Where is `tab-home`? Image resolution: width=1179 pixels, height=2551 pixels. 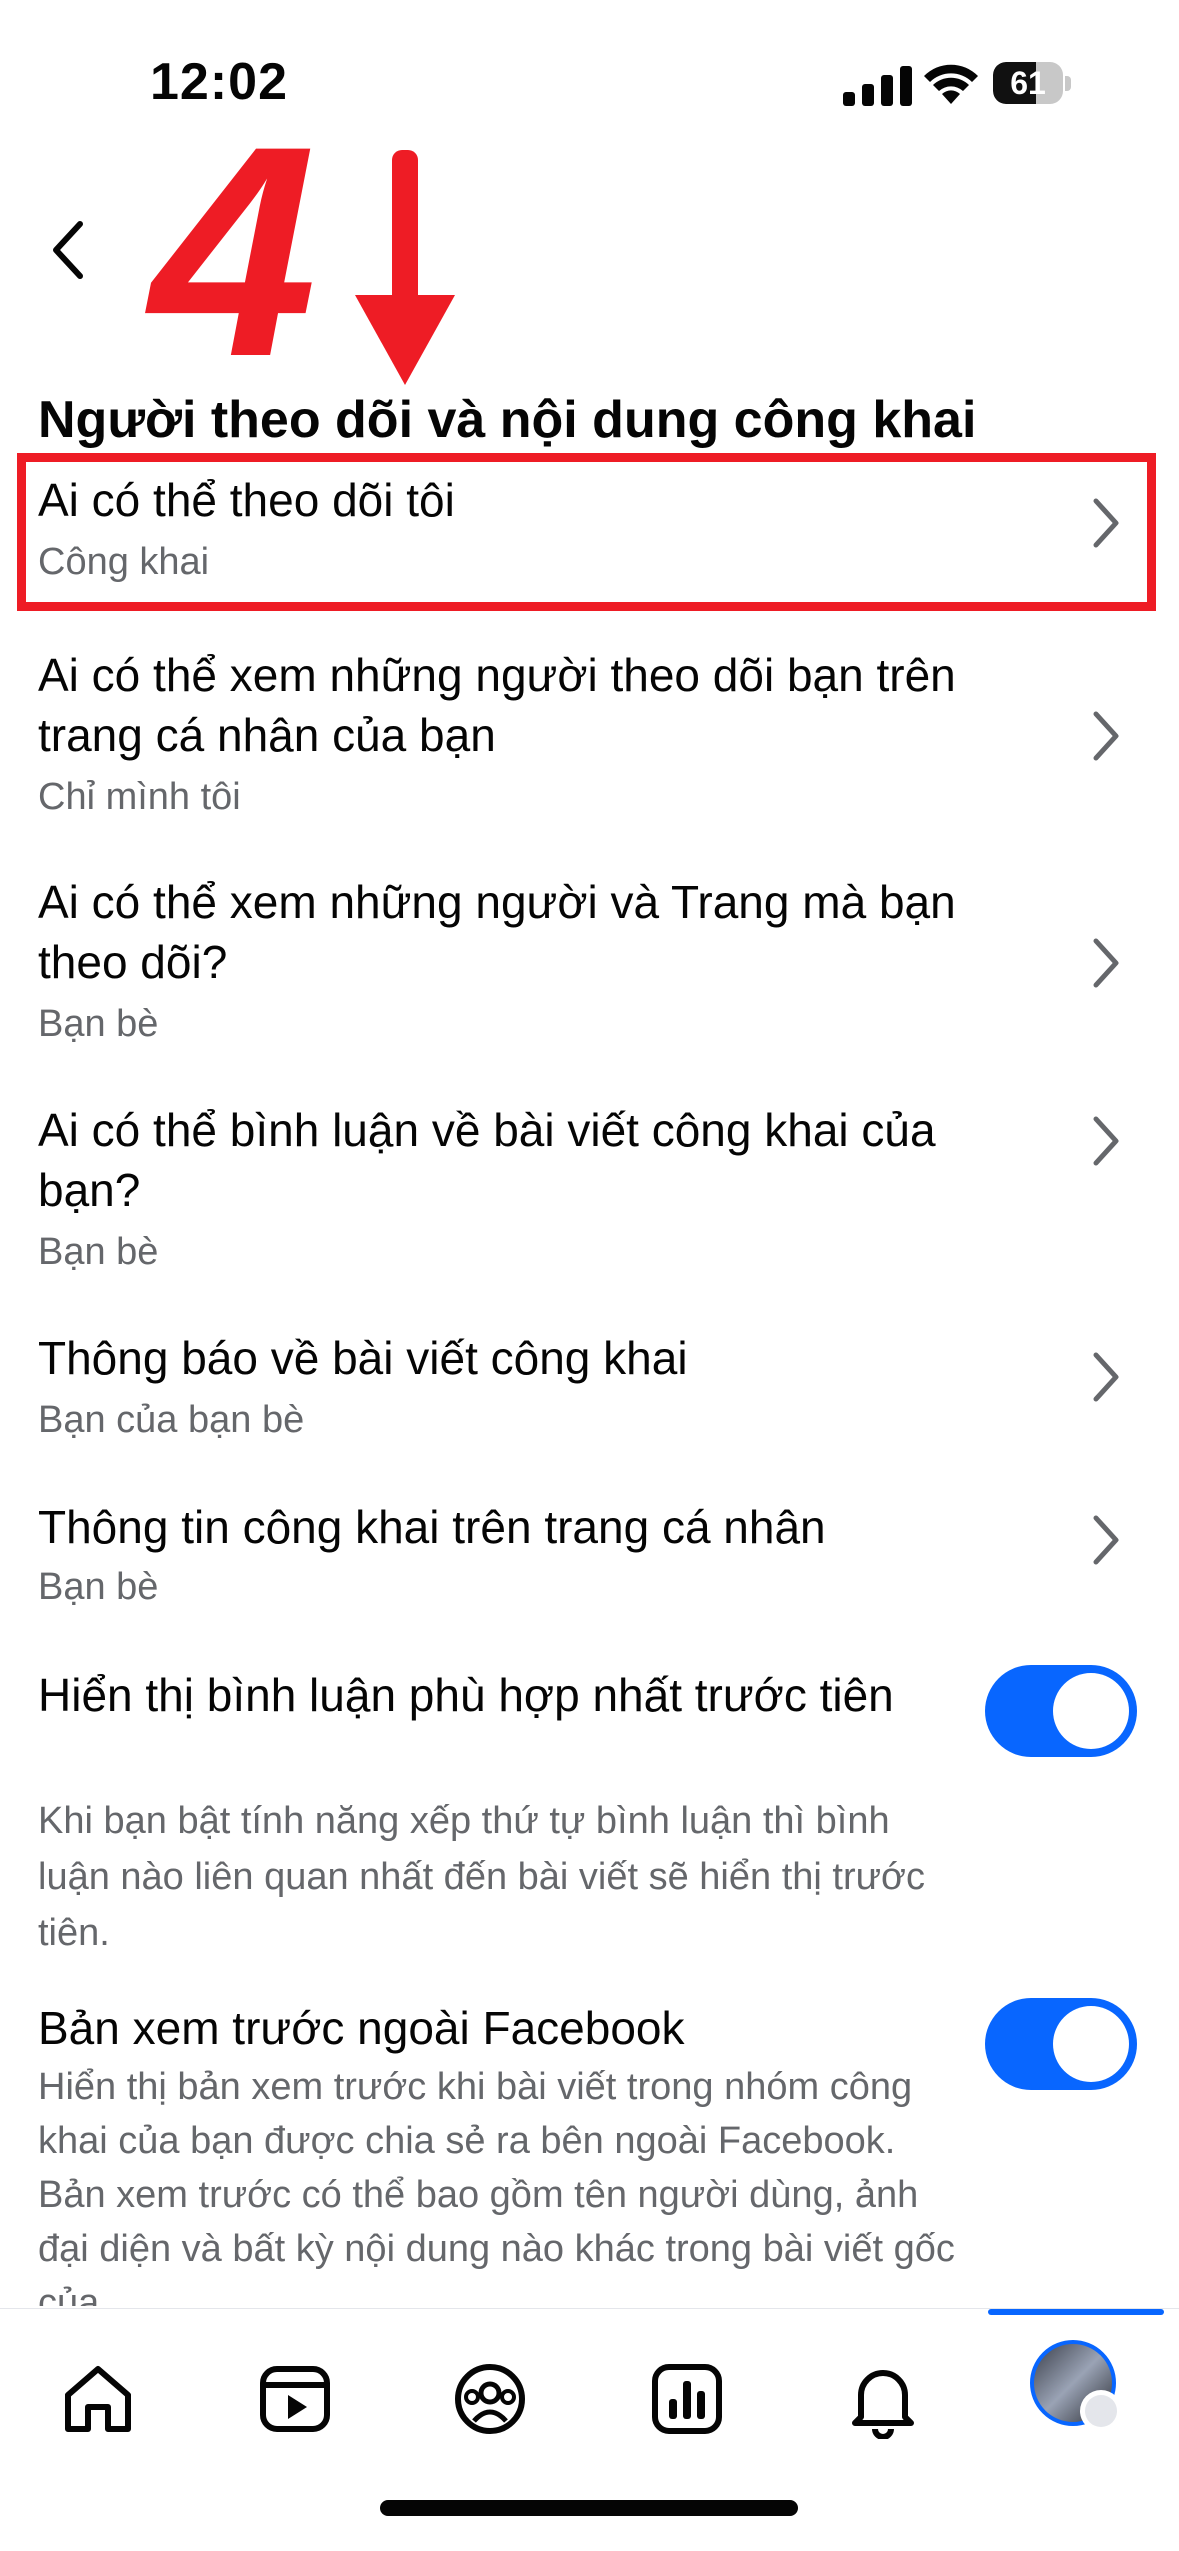
tab-home is located at coordinates (98, 2399).